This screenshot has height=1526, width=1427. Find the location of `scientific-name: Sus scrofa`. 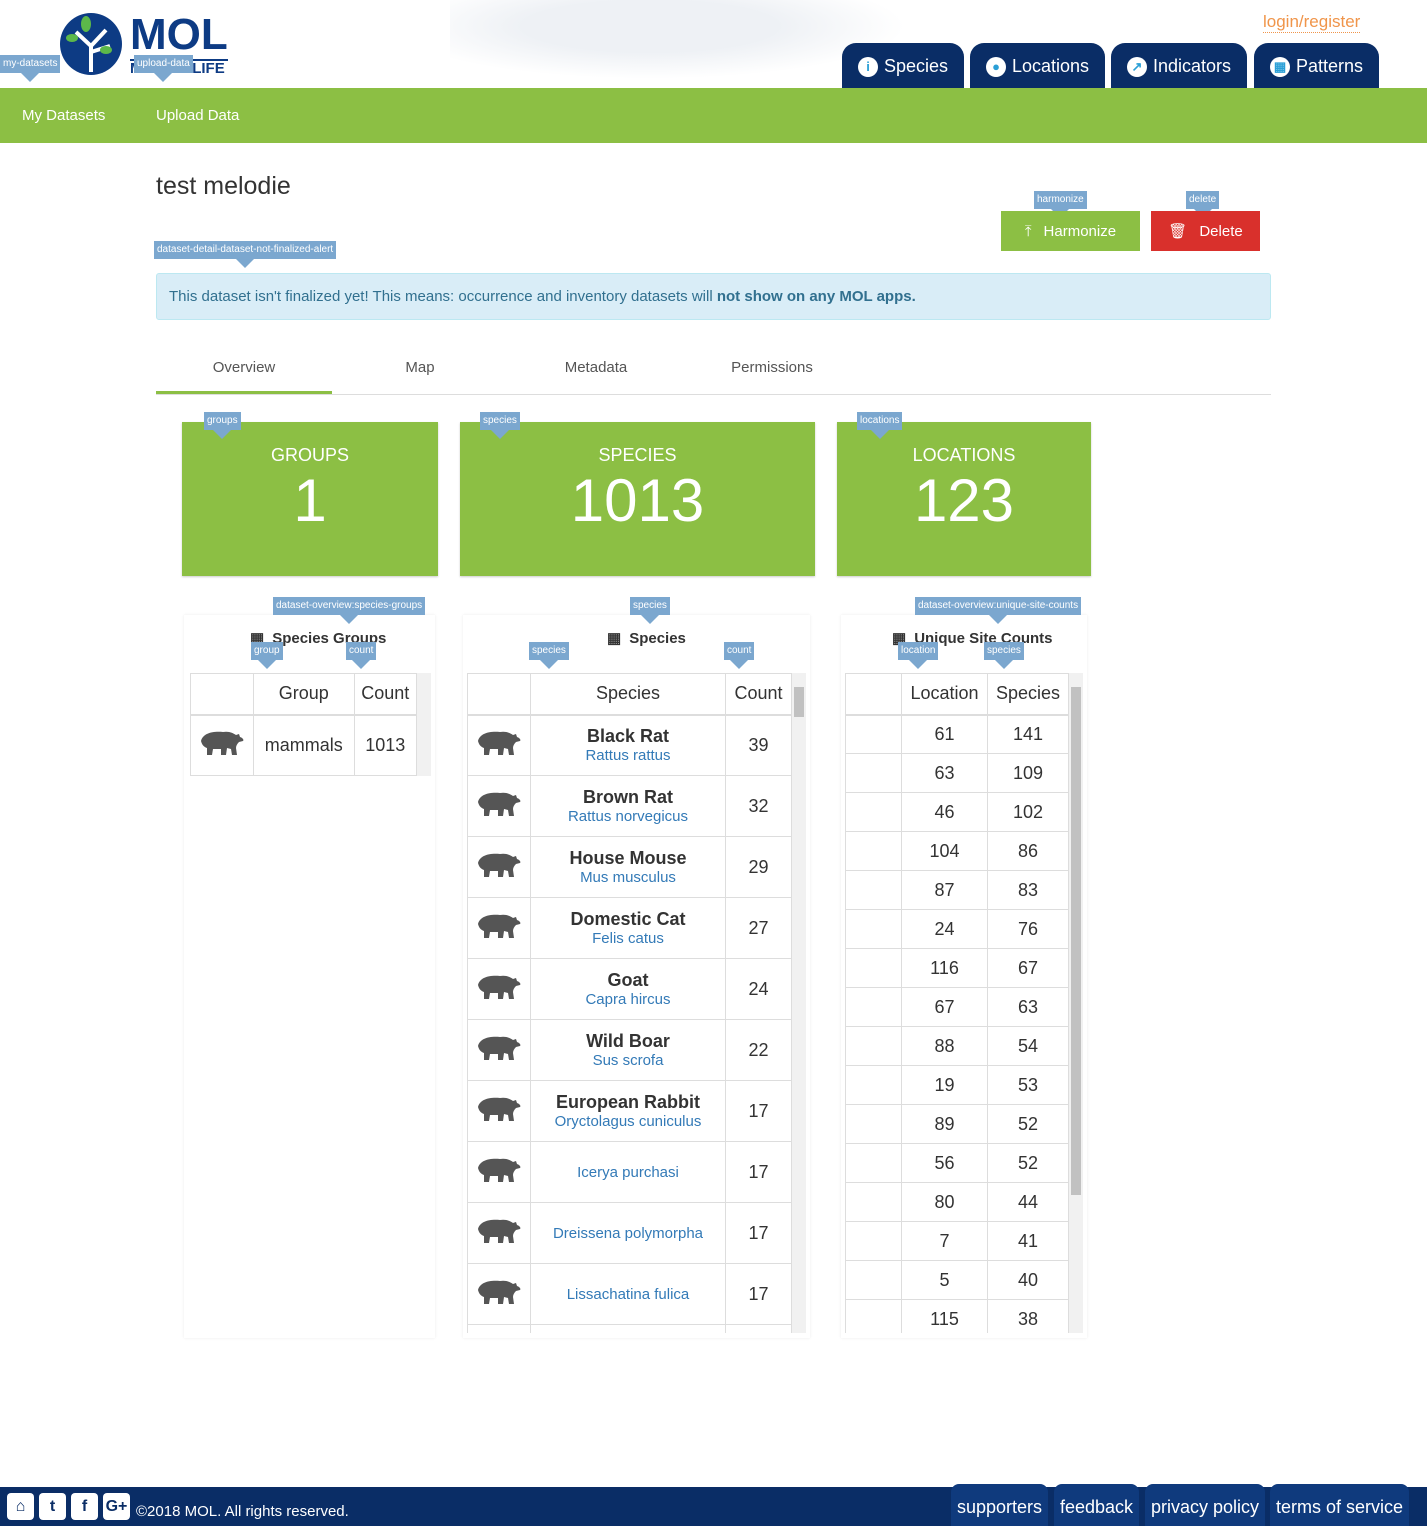

scientific-name: Sus scrofa is located at coordinates (628, 1060).